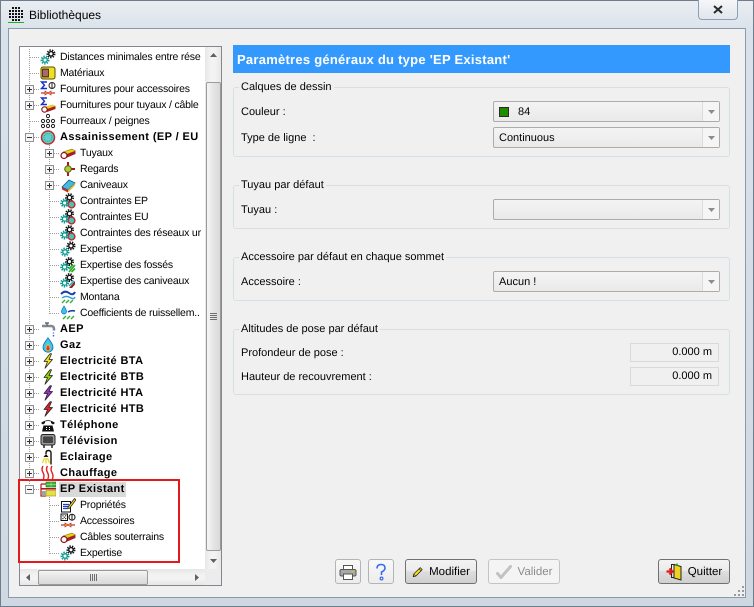 The height and width of the screenshot is (607, 754). What do you see at coordinates (739, 591) in the screenshot?
I see `resize-grip-icon` at bounding box center [739, 591].